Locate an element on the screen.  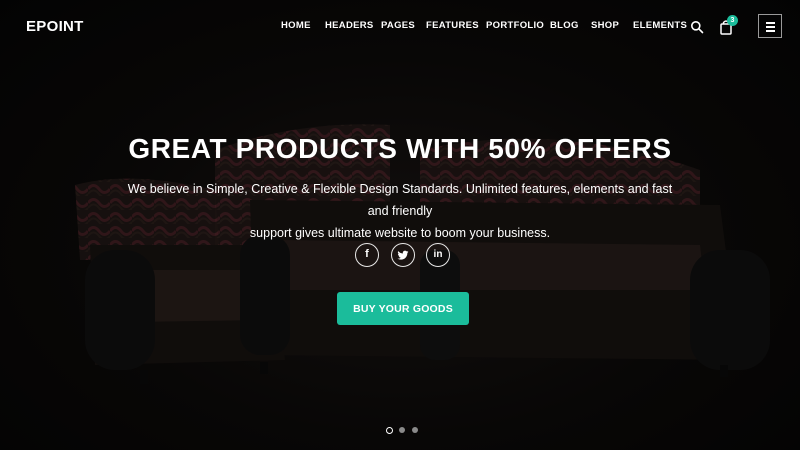
nav-blog: BLOG is located at coordinates (564, 25).